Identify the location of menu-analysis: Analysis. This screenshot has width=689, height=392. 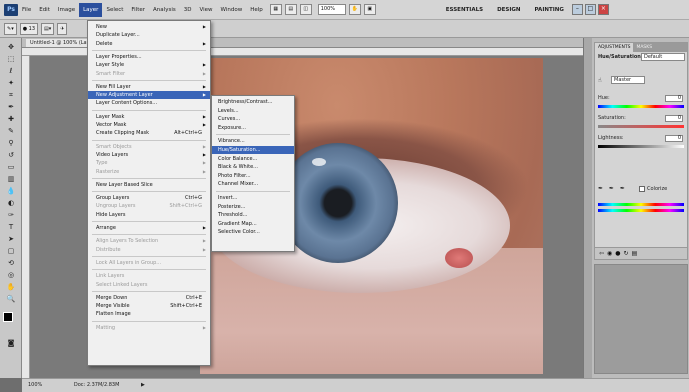
(164, 10).